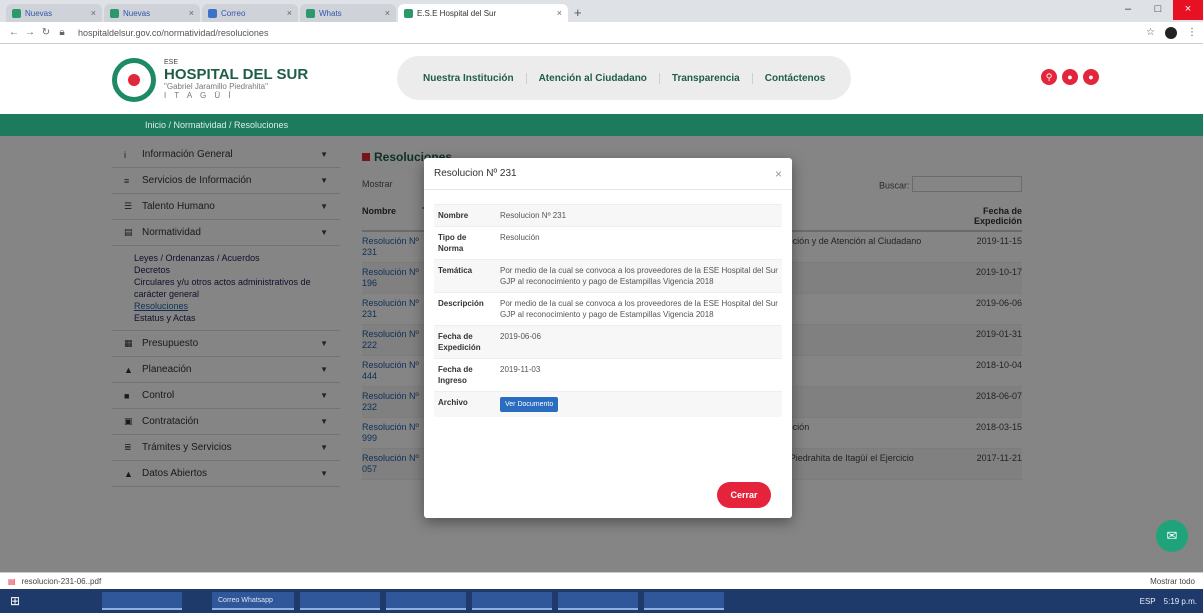  I want to click on tab-label: Whats, so click(330, 13).